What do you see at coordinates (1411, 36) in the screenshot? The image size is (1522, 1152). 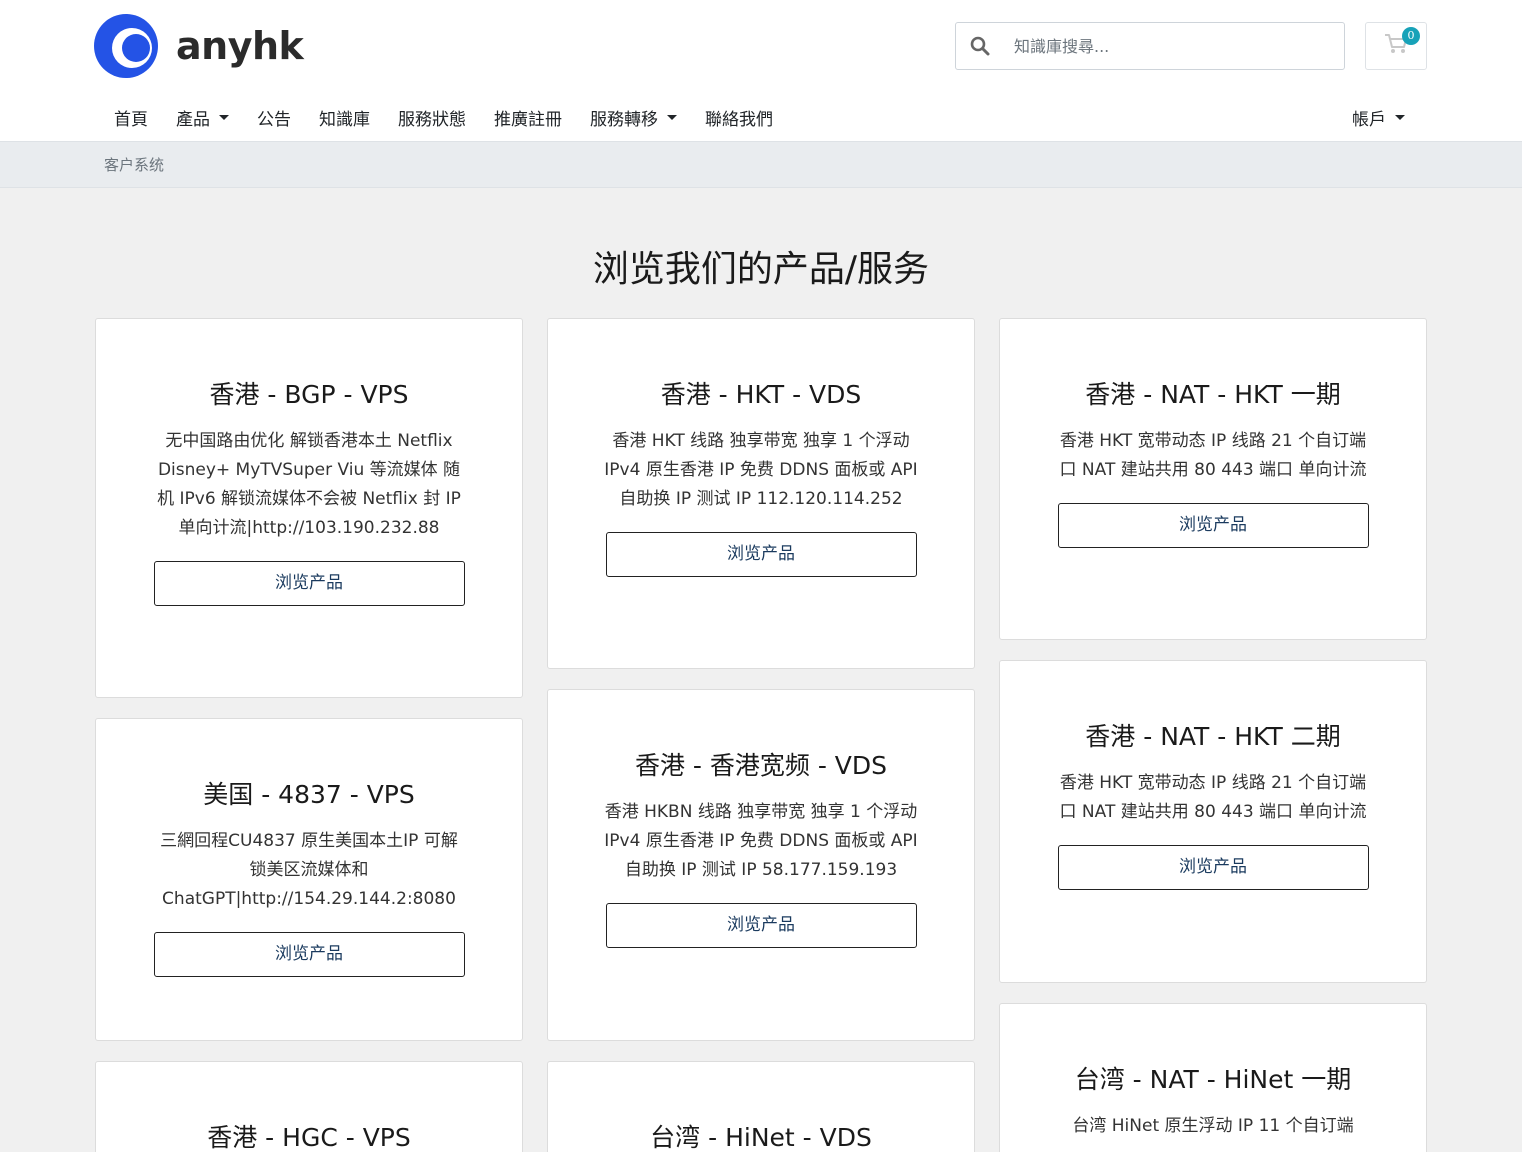 I see `cart-count-badge: 0` at bounding box center [1411, 36].